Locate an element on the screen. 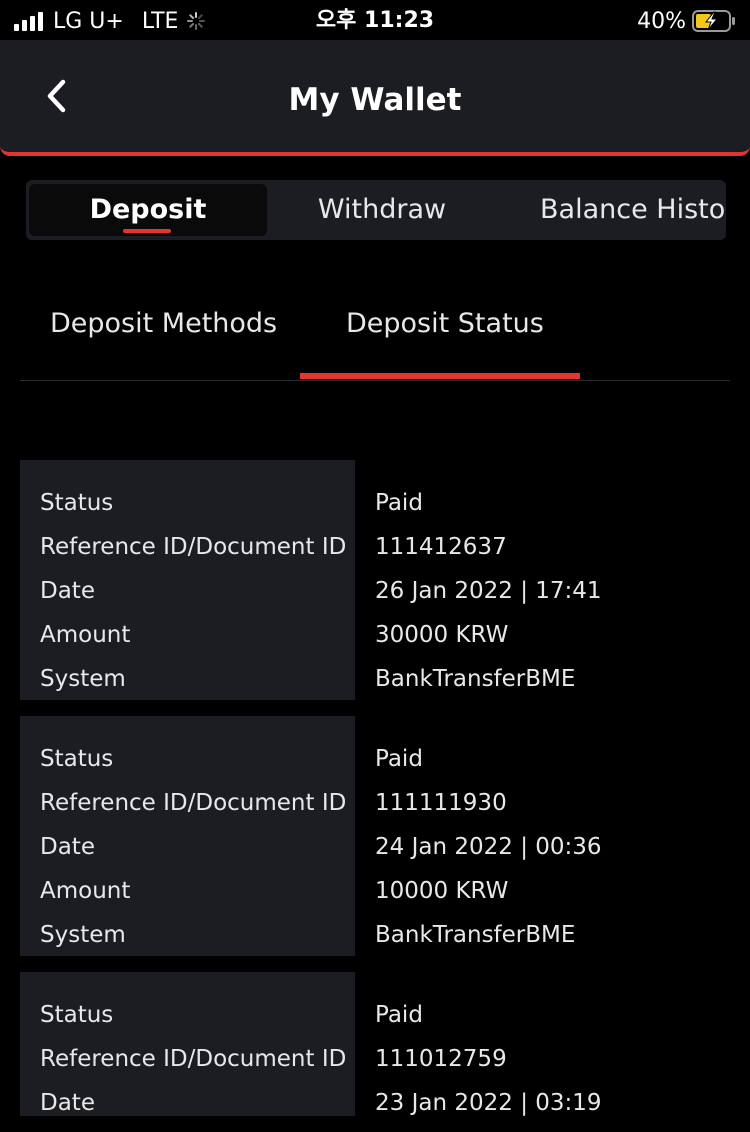 Image resolution: width=750 pixels, height=1132 pixels. deposit-subtabs: Deposit Methods Deposit Status is located at coordinates (375, 335).